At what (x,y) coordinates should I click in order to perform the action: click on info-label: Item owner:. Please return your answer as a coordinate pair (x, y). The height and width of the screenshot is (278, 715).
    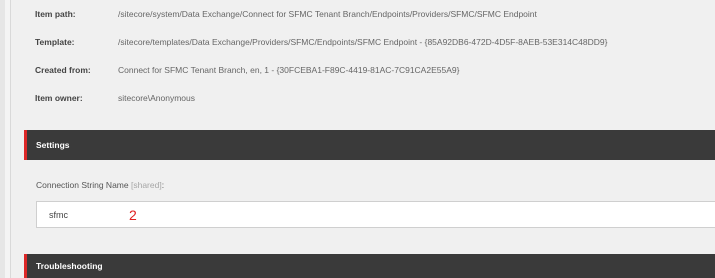
    Looking at the image, I should click on (59, 98).